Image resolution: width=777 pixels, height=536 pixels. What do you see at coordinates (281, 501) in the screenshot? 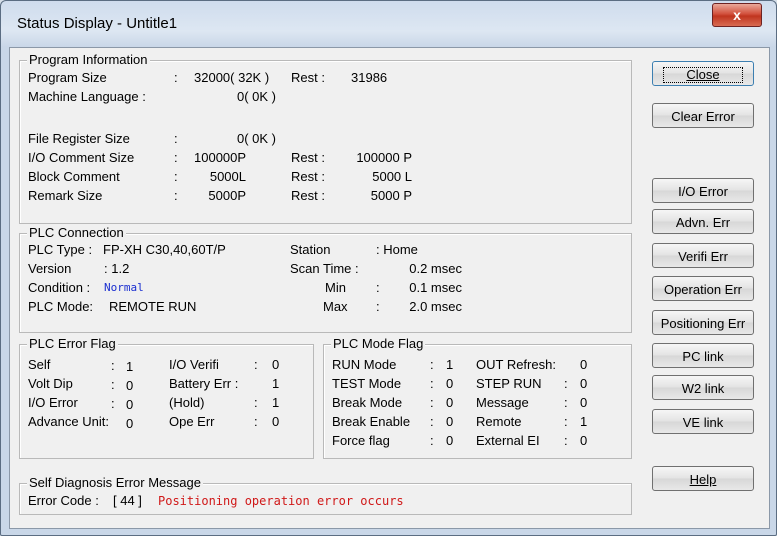
I see `error-message: Positioning operation error occurs` at bounding box center [281, 501].